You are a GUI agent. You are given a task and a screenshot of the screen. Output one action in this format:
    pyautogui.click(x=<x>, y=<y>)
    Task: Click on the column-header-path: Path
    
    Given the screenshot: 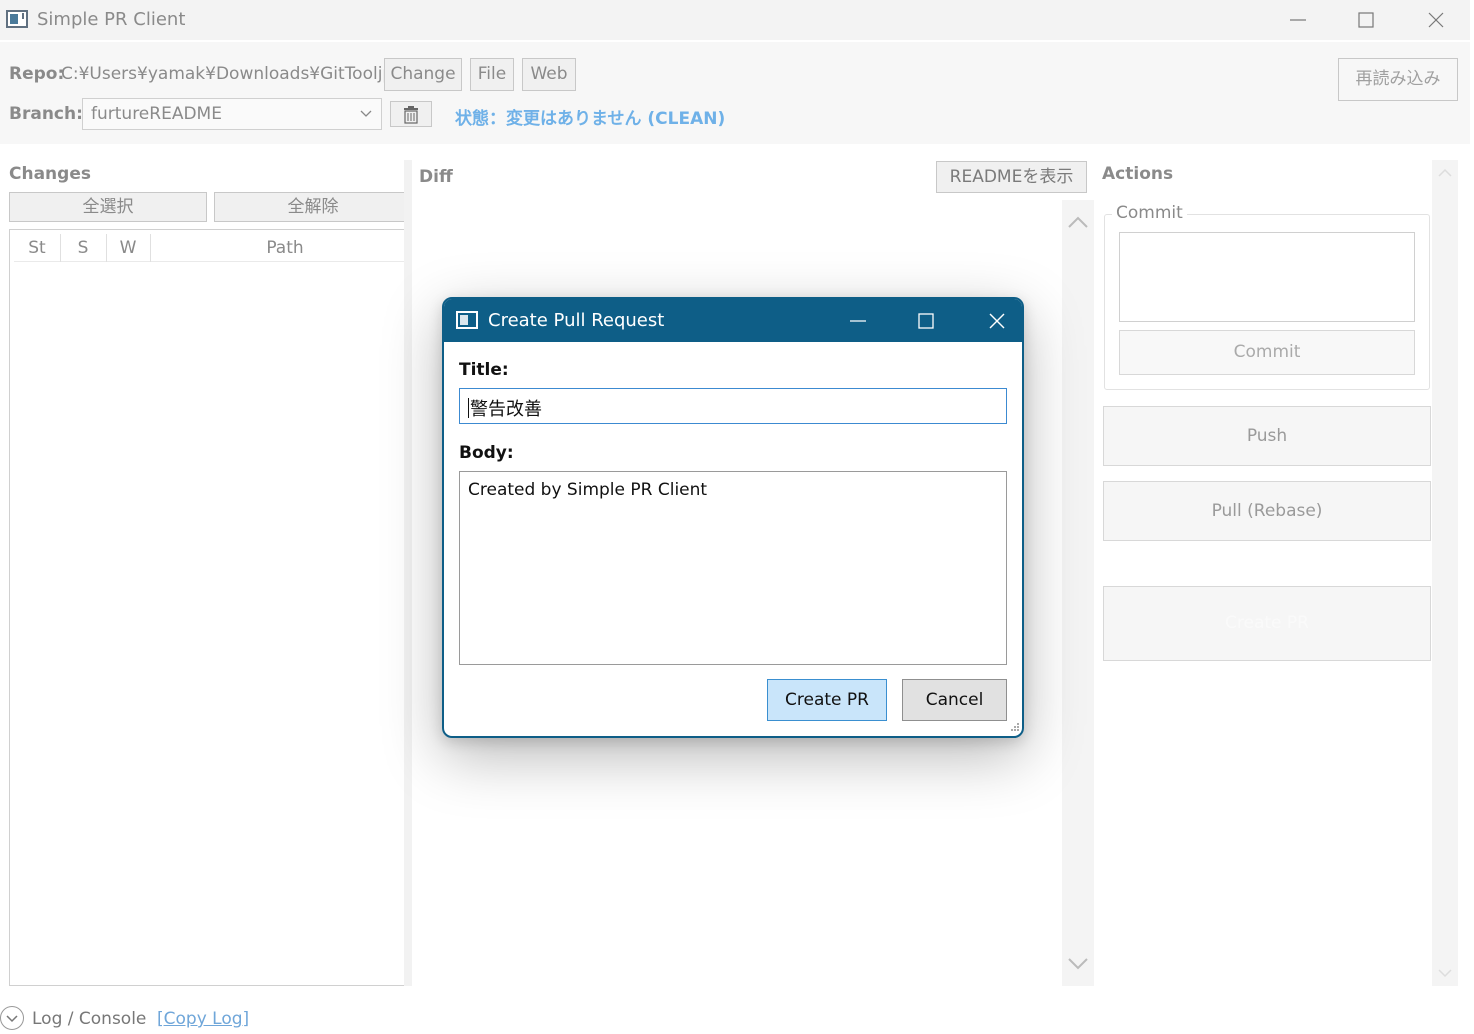 What is the action you would take?
    pyautogui.click(x=285, y=248)
    